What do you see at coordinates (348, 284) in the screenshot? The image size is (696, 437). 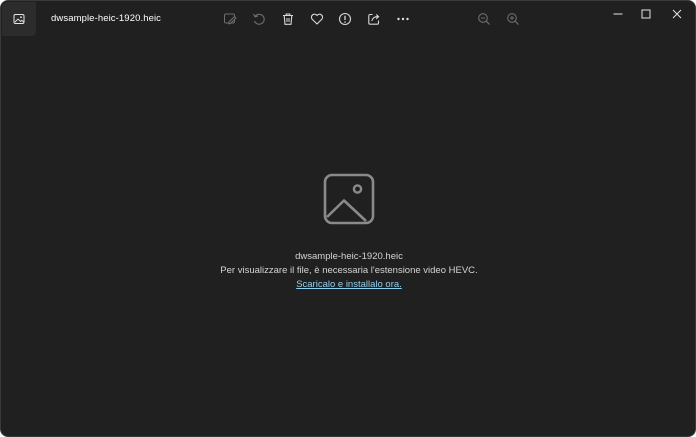 I see `download-extension-link: Scaricalo e installalo ora.` at bounding box center [348, 284].